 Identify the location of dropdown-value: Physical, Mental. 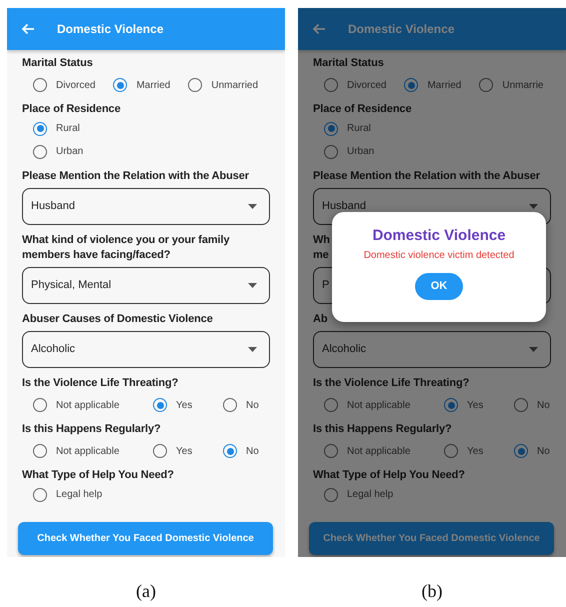
(71, 286).